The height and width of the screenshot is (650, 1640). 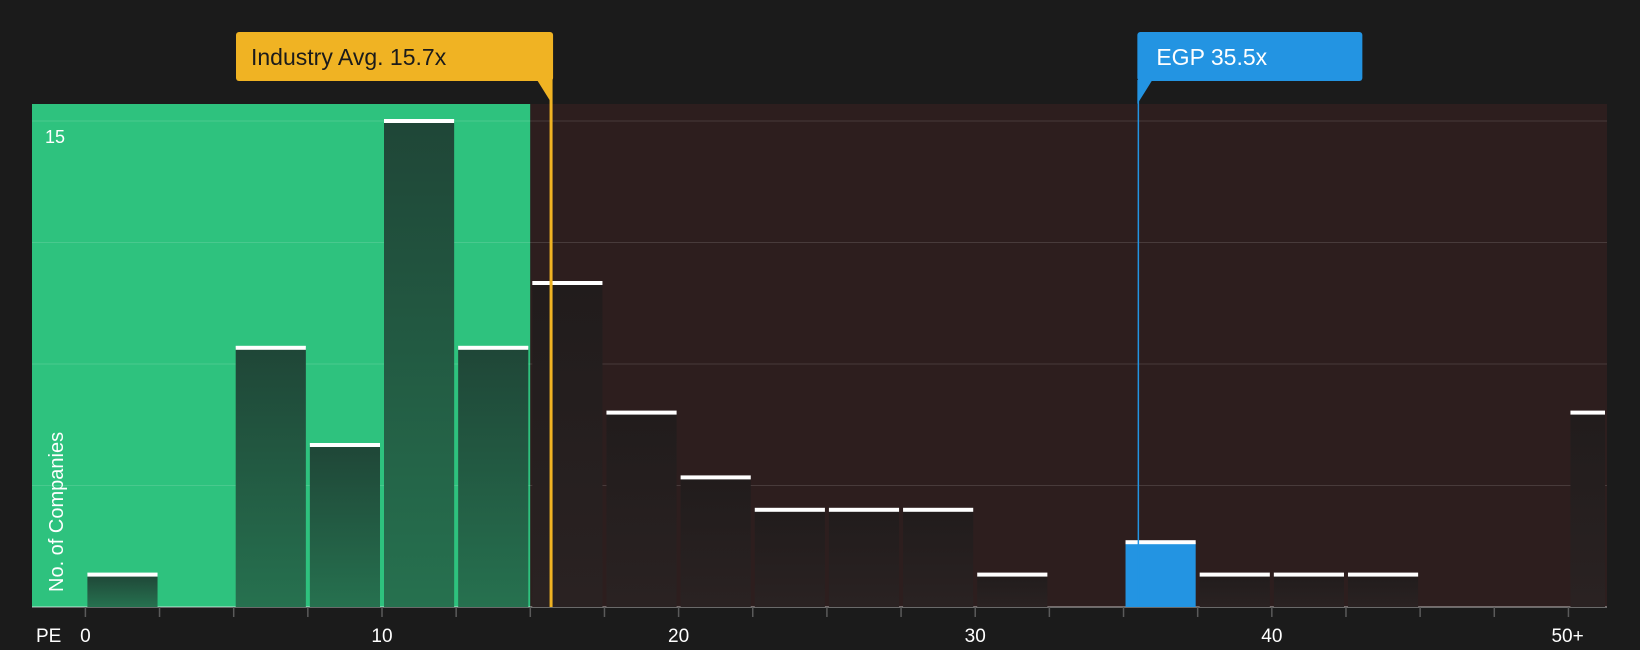 I want to click on x-tick-label: 0, so click(x=85, y=636).